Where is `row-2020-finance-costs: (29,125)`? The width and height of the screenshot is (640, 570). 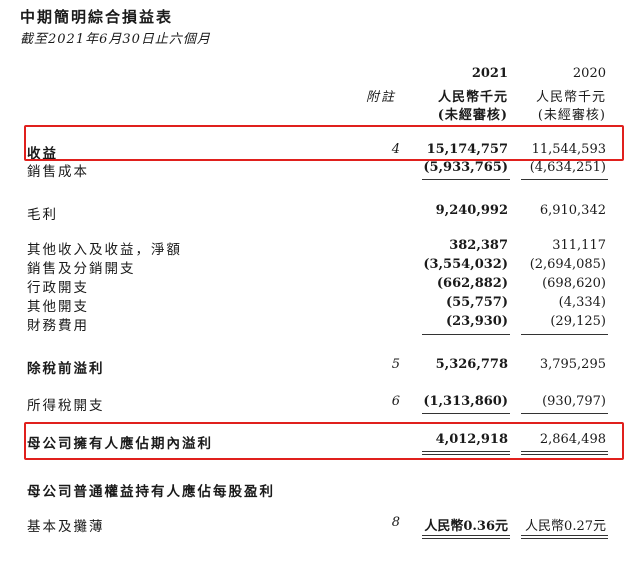
row-2020-finance-costs: (29,125) is located at coordinates (578, 321).